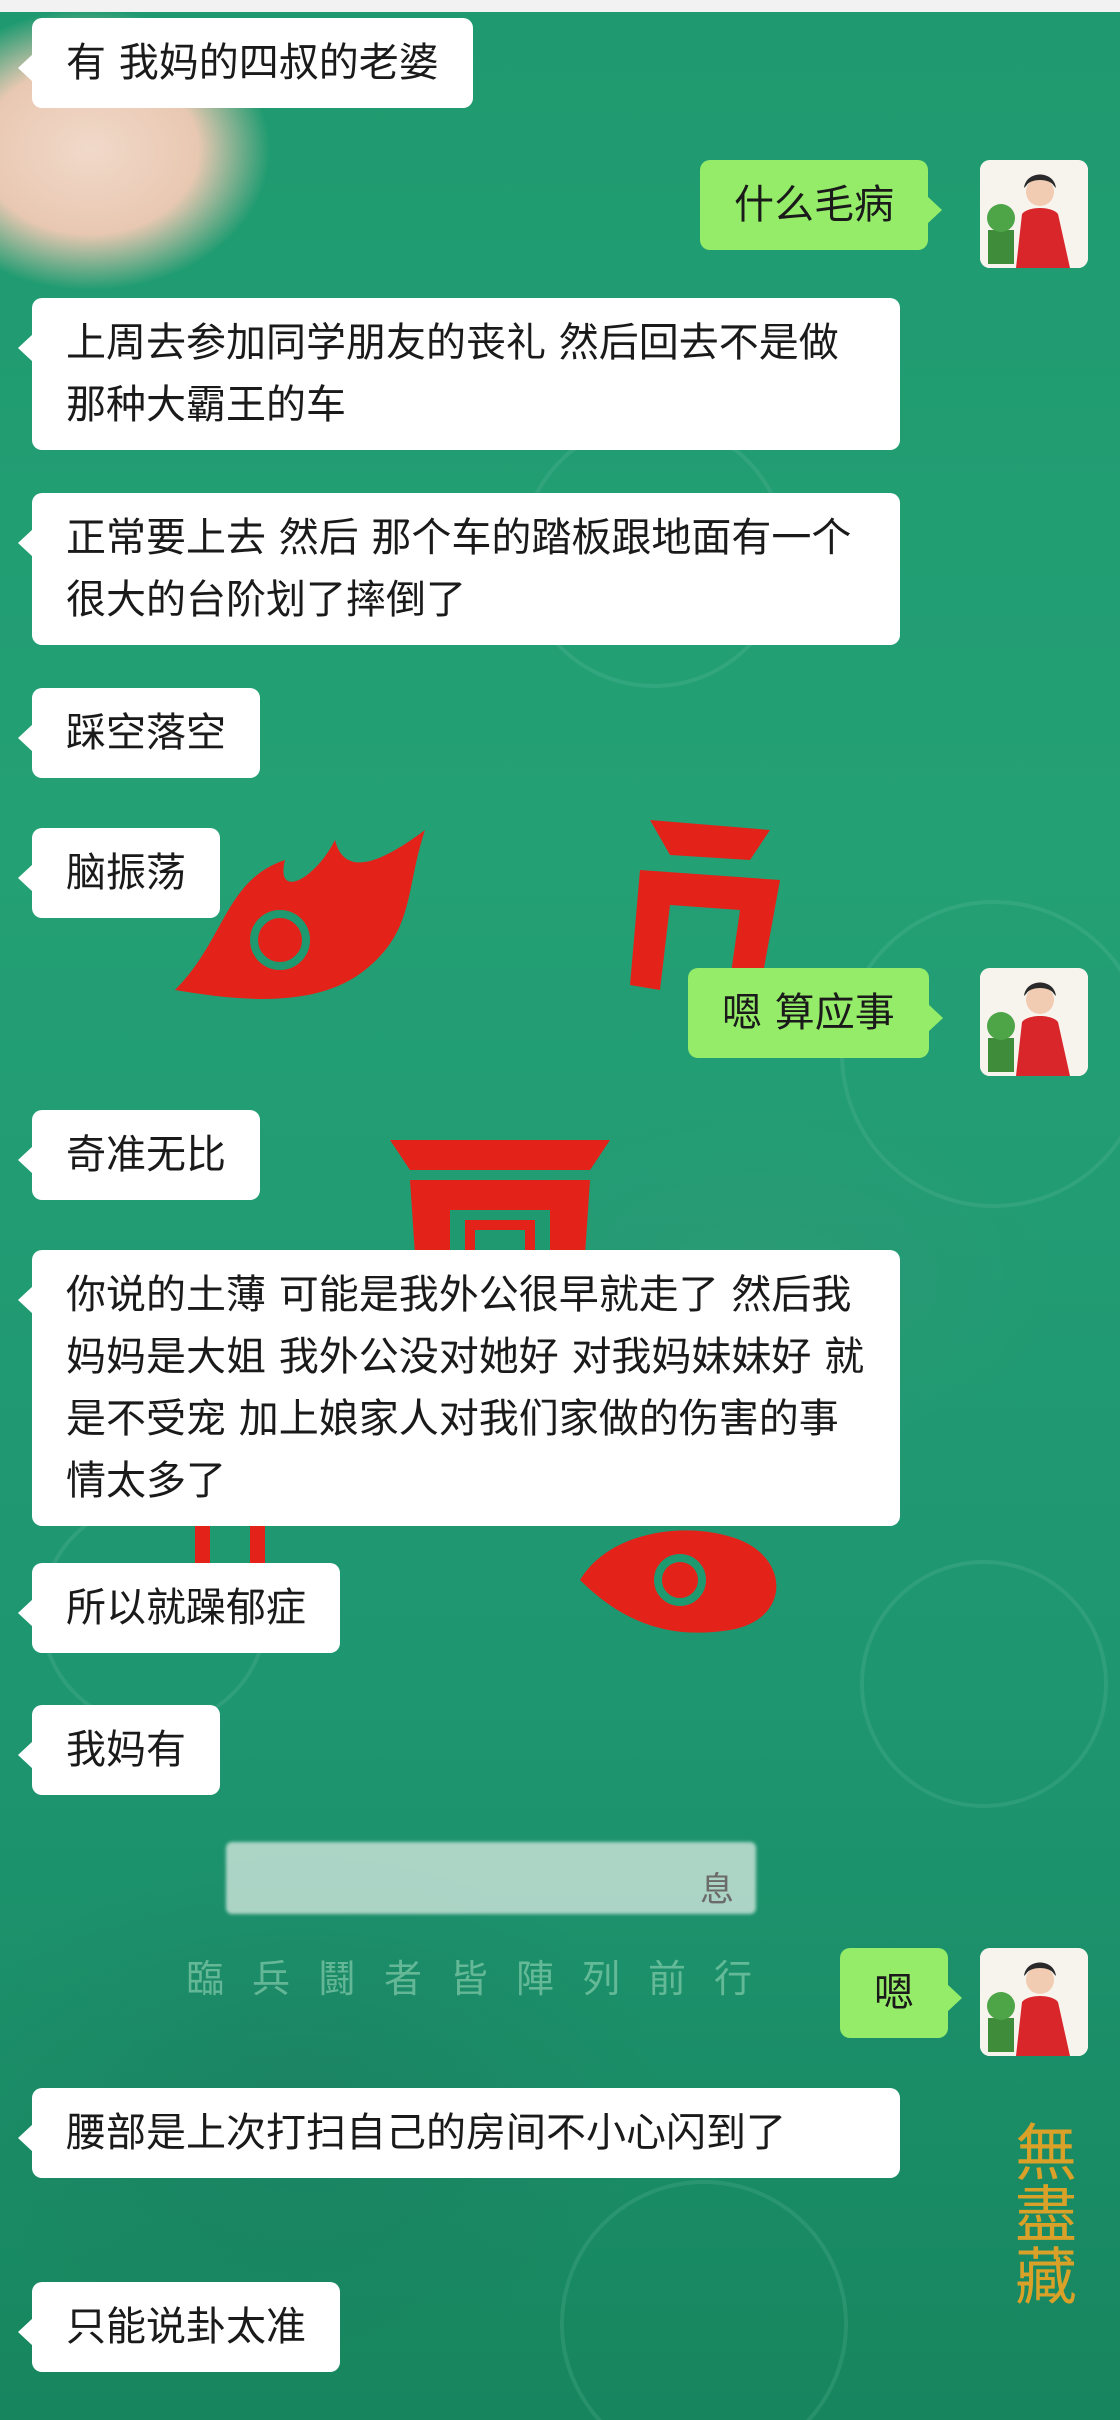  Describe the element at coordinates (459, 569) in the screenshot. I see `message-bubble: 正常要上去 然后 那个车的踏板跟地面有一个很大的台阶划了摔倒了` at that location.